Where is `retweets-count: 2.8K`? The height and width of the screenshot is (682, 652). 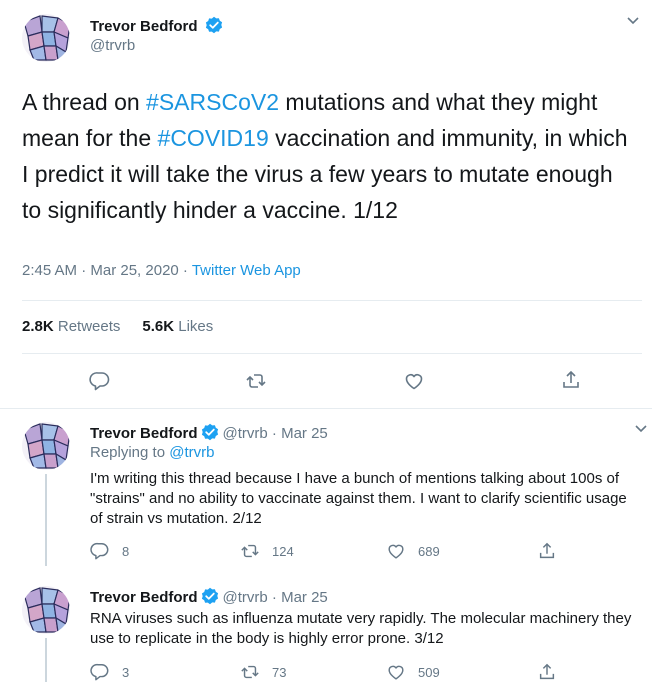 retweets-count: 2.8K is located at coordinates (38, 326).